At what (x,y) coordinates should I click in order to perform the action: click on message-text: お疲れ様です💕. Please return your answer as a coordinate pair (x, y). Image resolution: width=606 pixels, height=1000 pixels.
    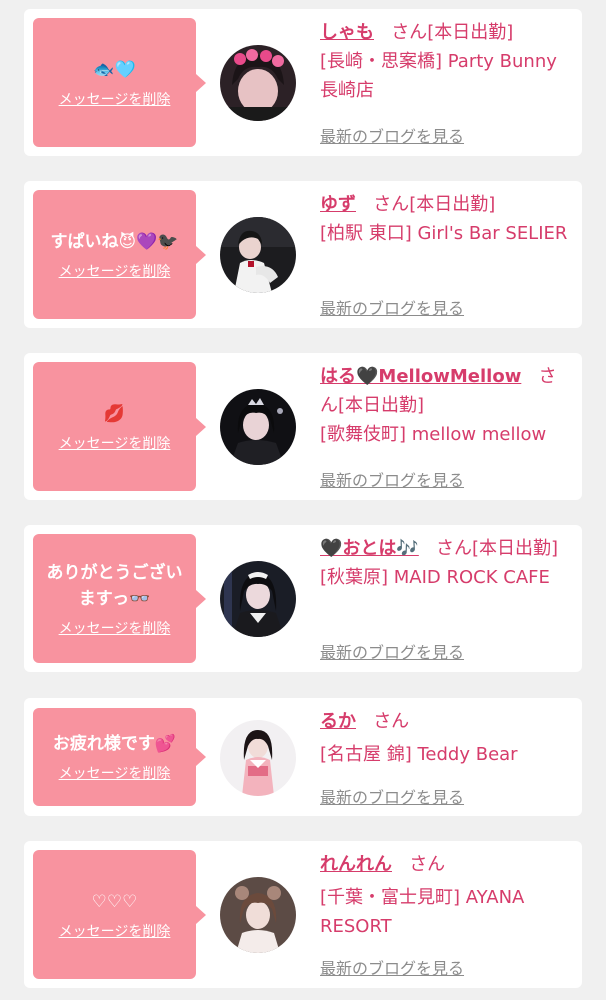
    Looking at the image, I should click on (114, 744).